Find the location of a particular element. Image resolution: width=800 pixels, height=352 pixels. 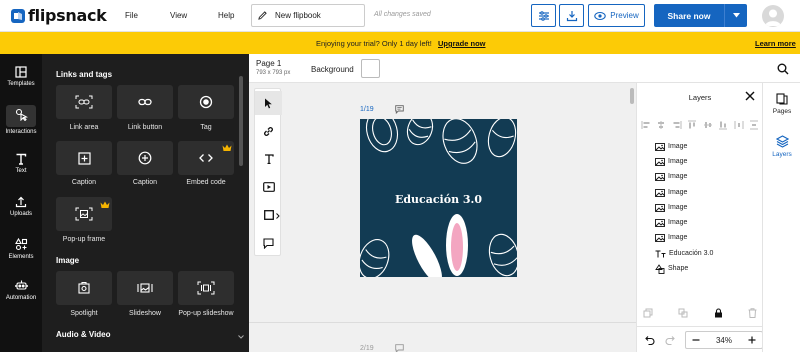

trial-message: Enjoying your trial? Only 1 day left! is located at coordinates (374, 43).